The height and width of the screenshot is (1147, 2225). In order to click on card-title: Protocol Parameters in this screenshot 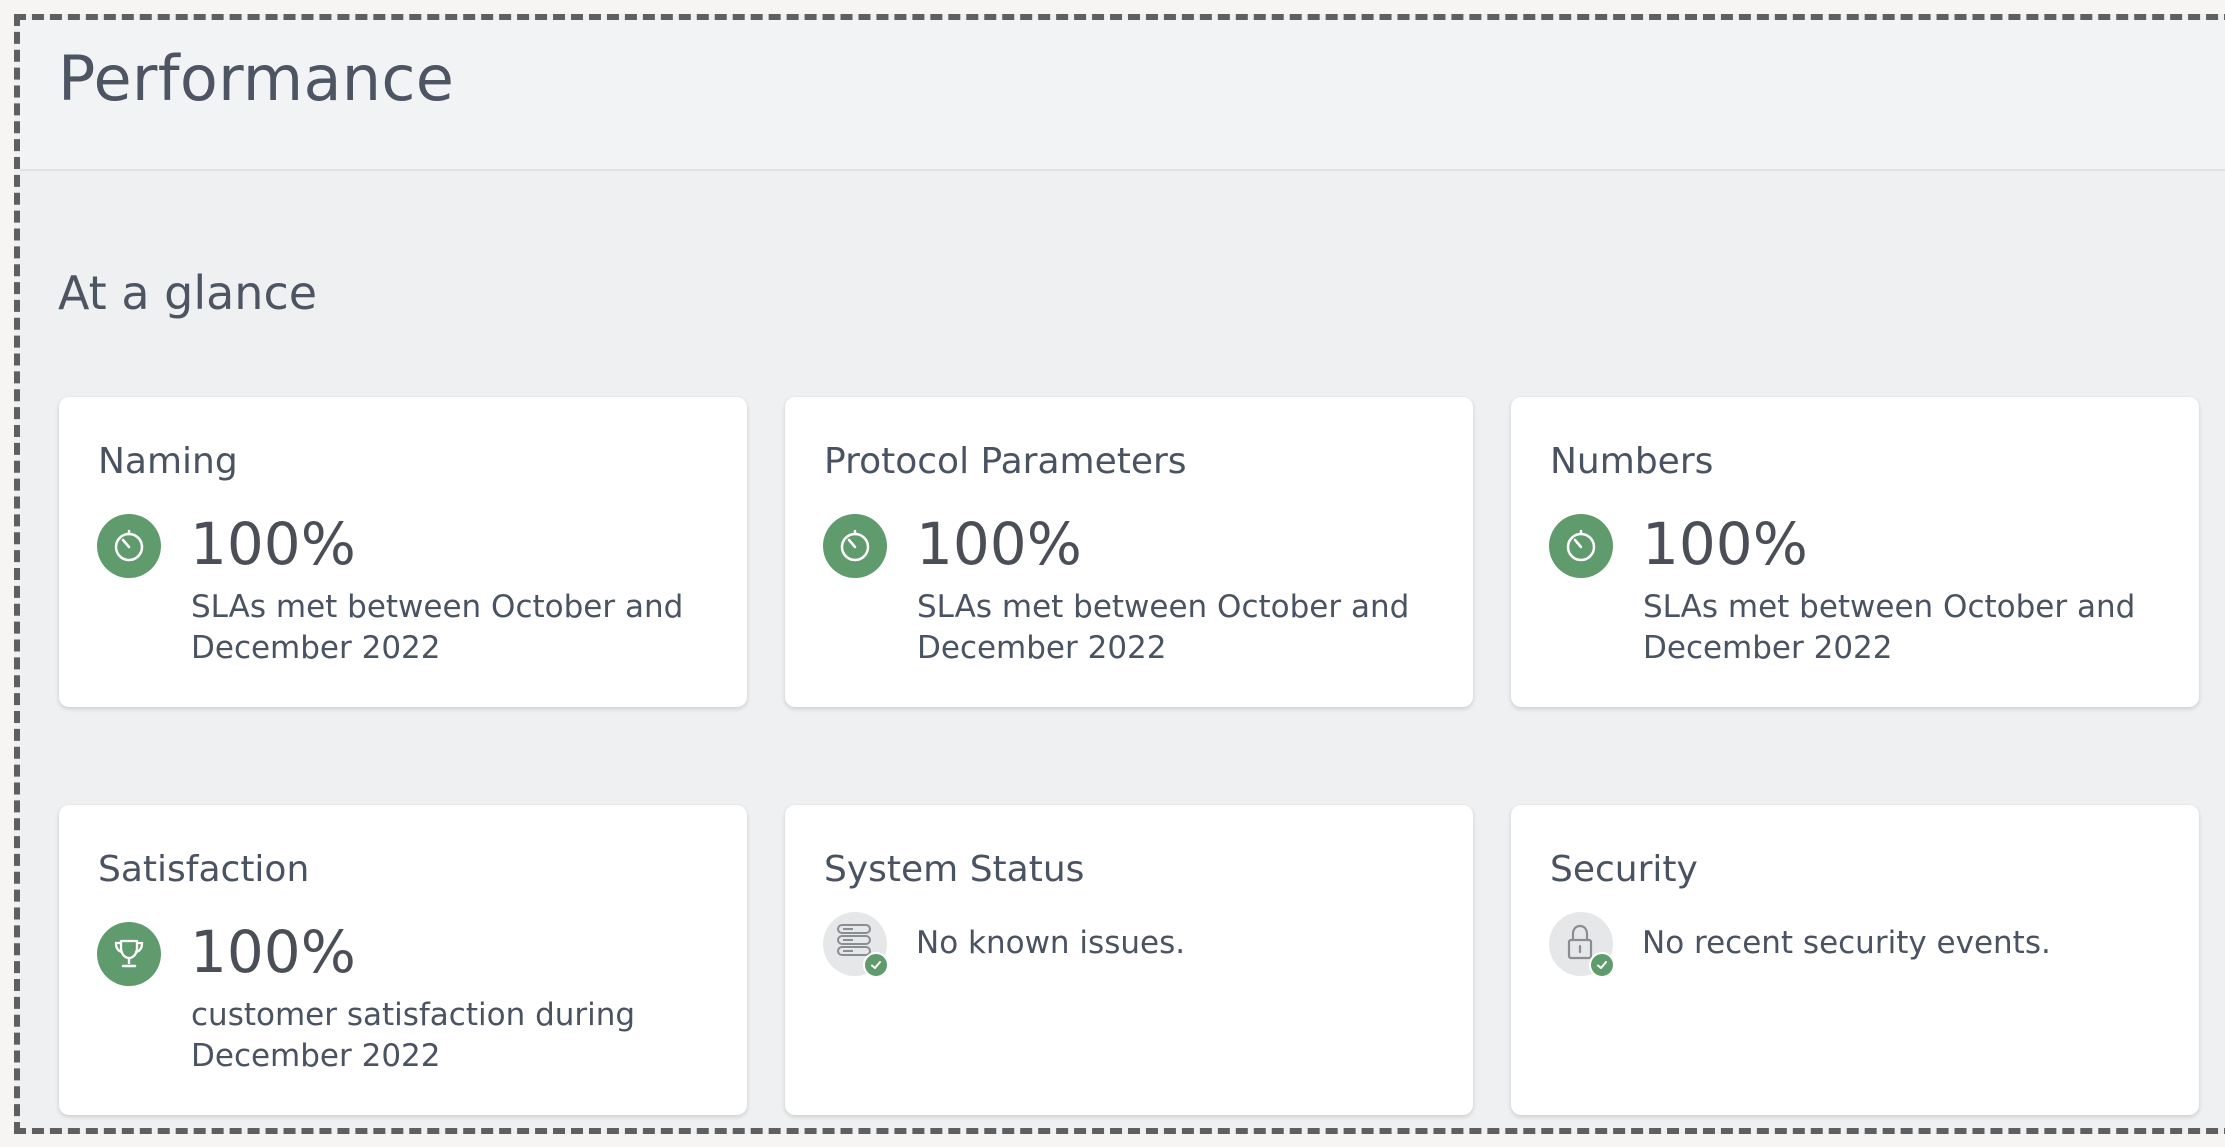, I will do `click(1005, 461)`.